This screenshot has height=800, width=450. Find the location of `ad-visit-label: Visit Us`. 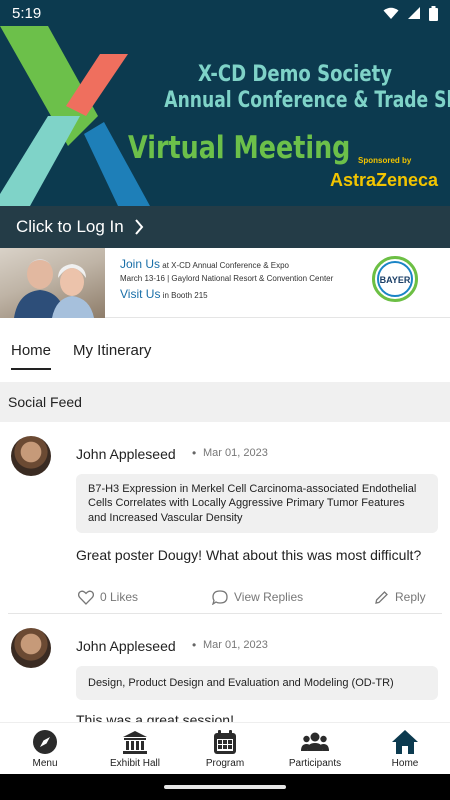

ad-visit-label: Visit Us is located at coordinates (140, 293).